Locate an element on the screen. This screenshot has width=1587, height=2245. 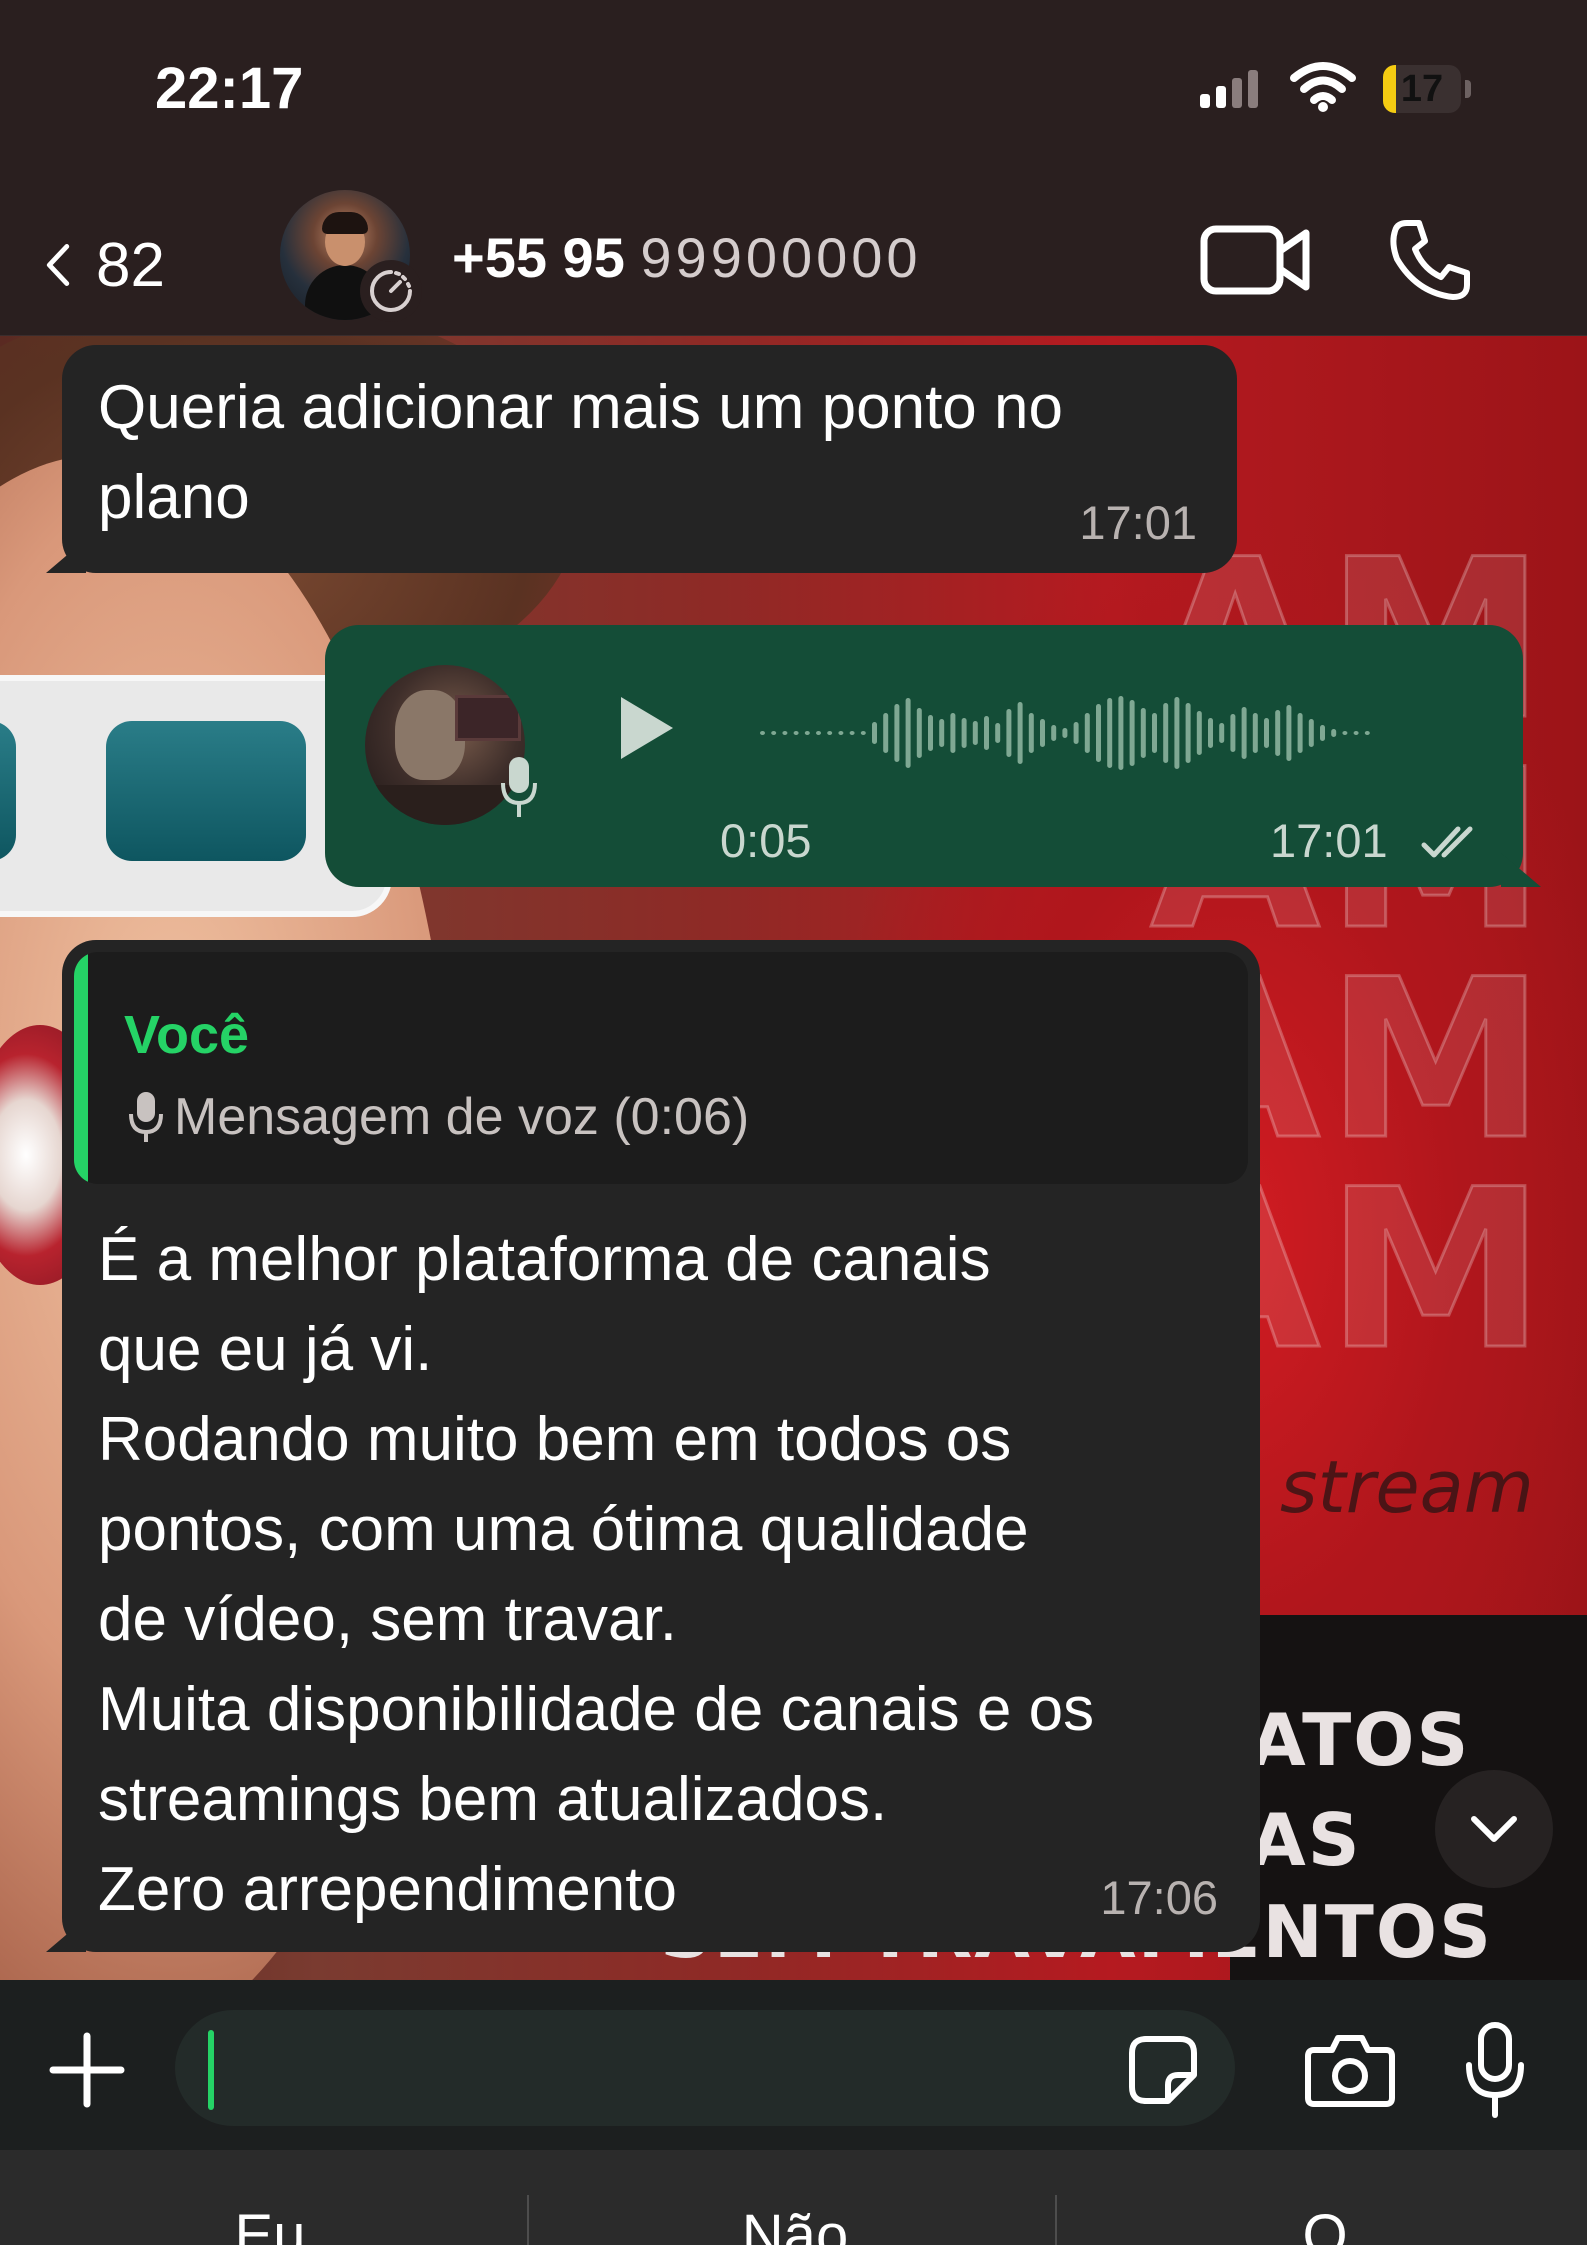
voice-call-button is located at coordinates (1430, 260).